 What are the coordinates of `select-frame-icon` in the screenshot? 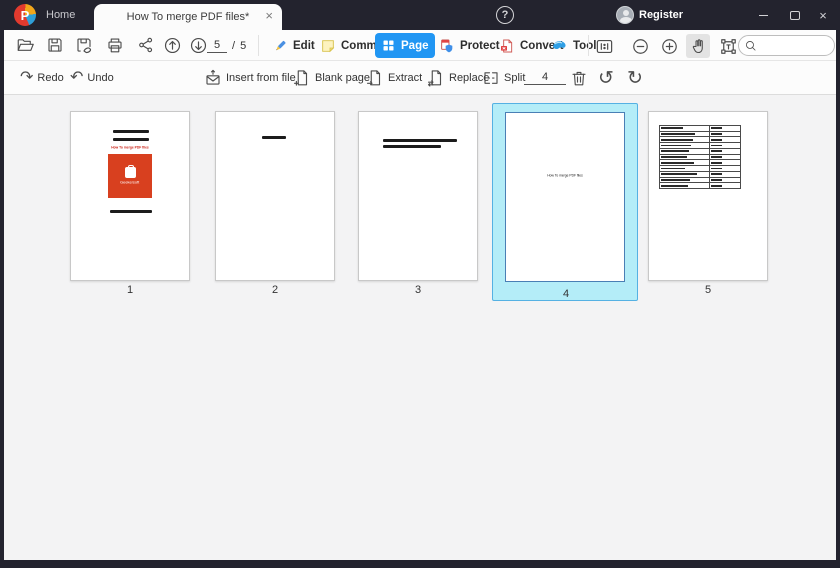 It's located at (728, 46).